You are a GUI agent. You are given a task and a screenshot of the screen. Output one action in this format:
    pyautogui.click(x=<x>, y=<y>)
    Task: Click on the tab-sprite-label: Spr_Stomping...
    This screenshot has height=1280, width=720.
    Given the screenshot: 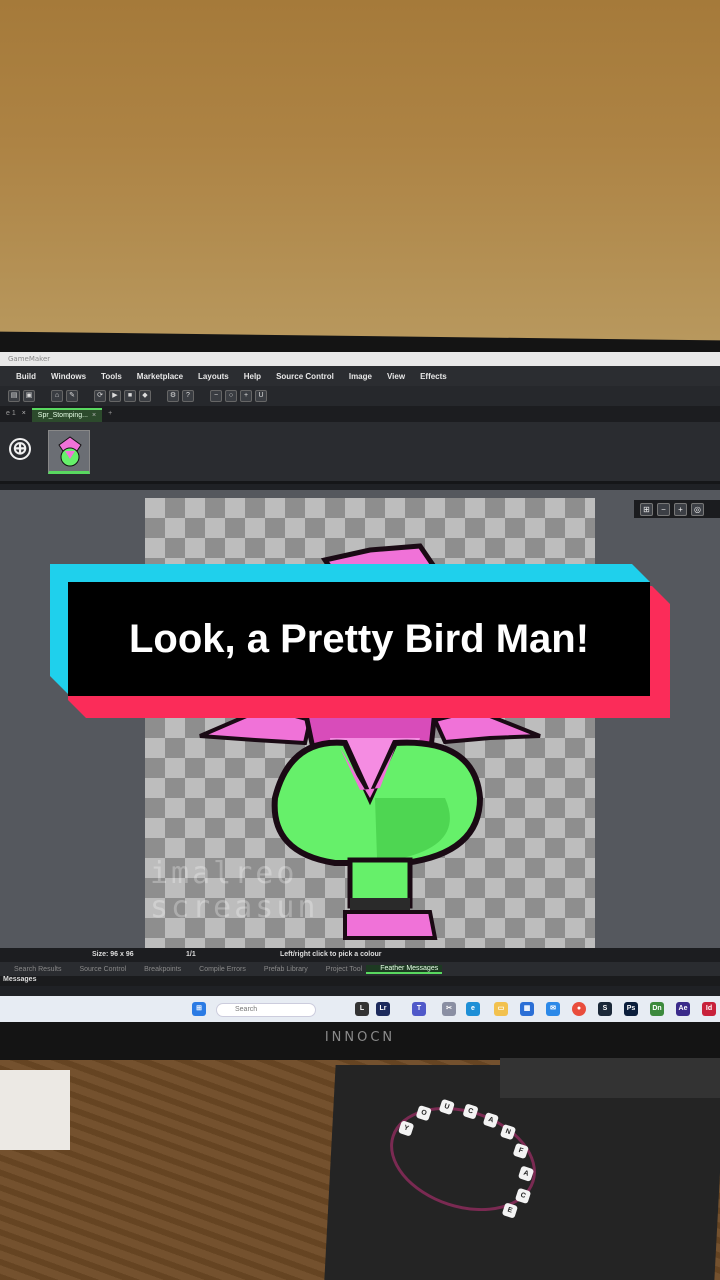 What is the action you would take?
    pyautogui.click(x=62, y=415)
    